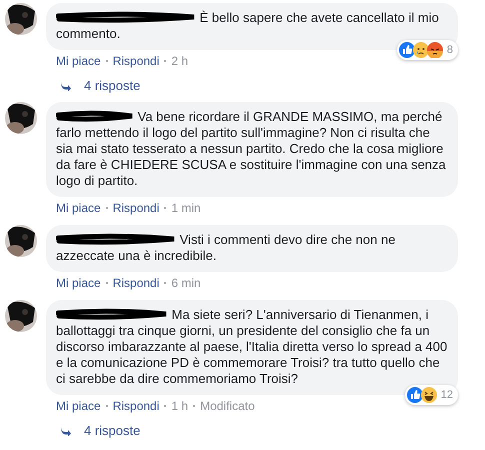 This screenshot has width=485, height=450. I want to click on comment-text: È bello sapere che avete cancellato il mio commento., so click(248, 26).